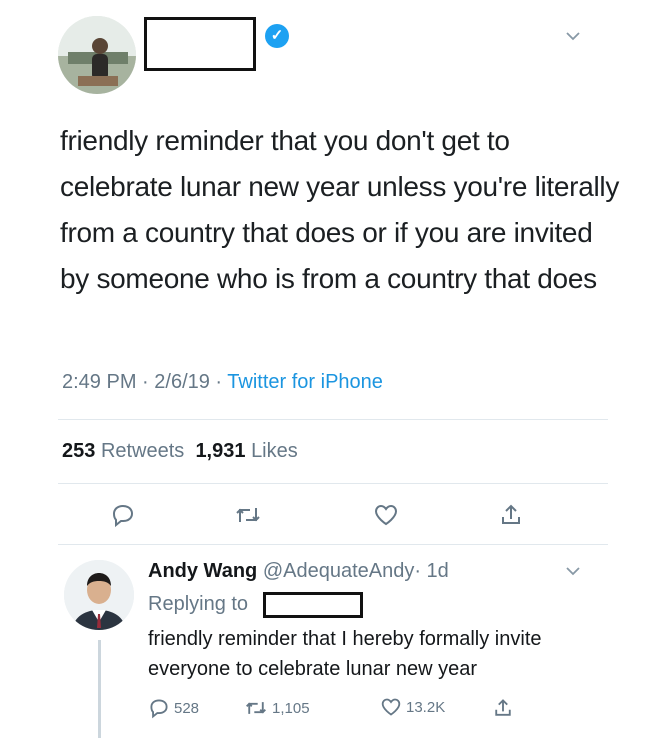 This screenshot has height=750, width=646. What do you see at coordinates (97, 55) in the screenshot?
I see `author-avatar` at bounding box center [97, 55].